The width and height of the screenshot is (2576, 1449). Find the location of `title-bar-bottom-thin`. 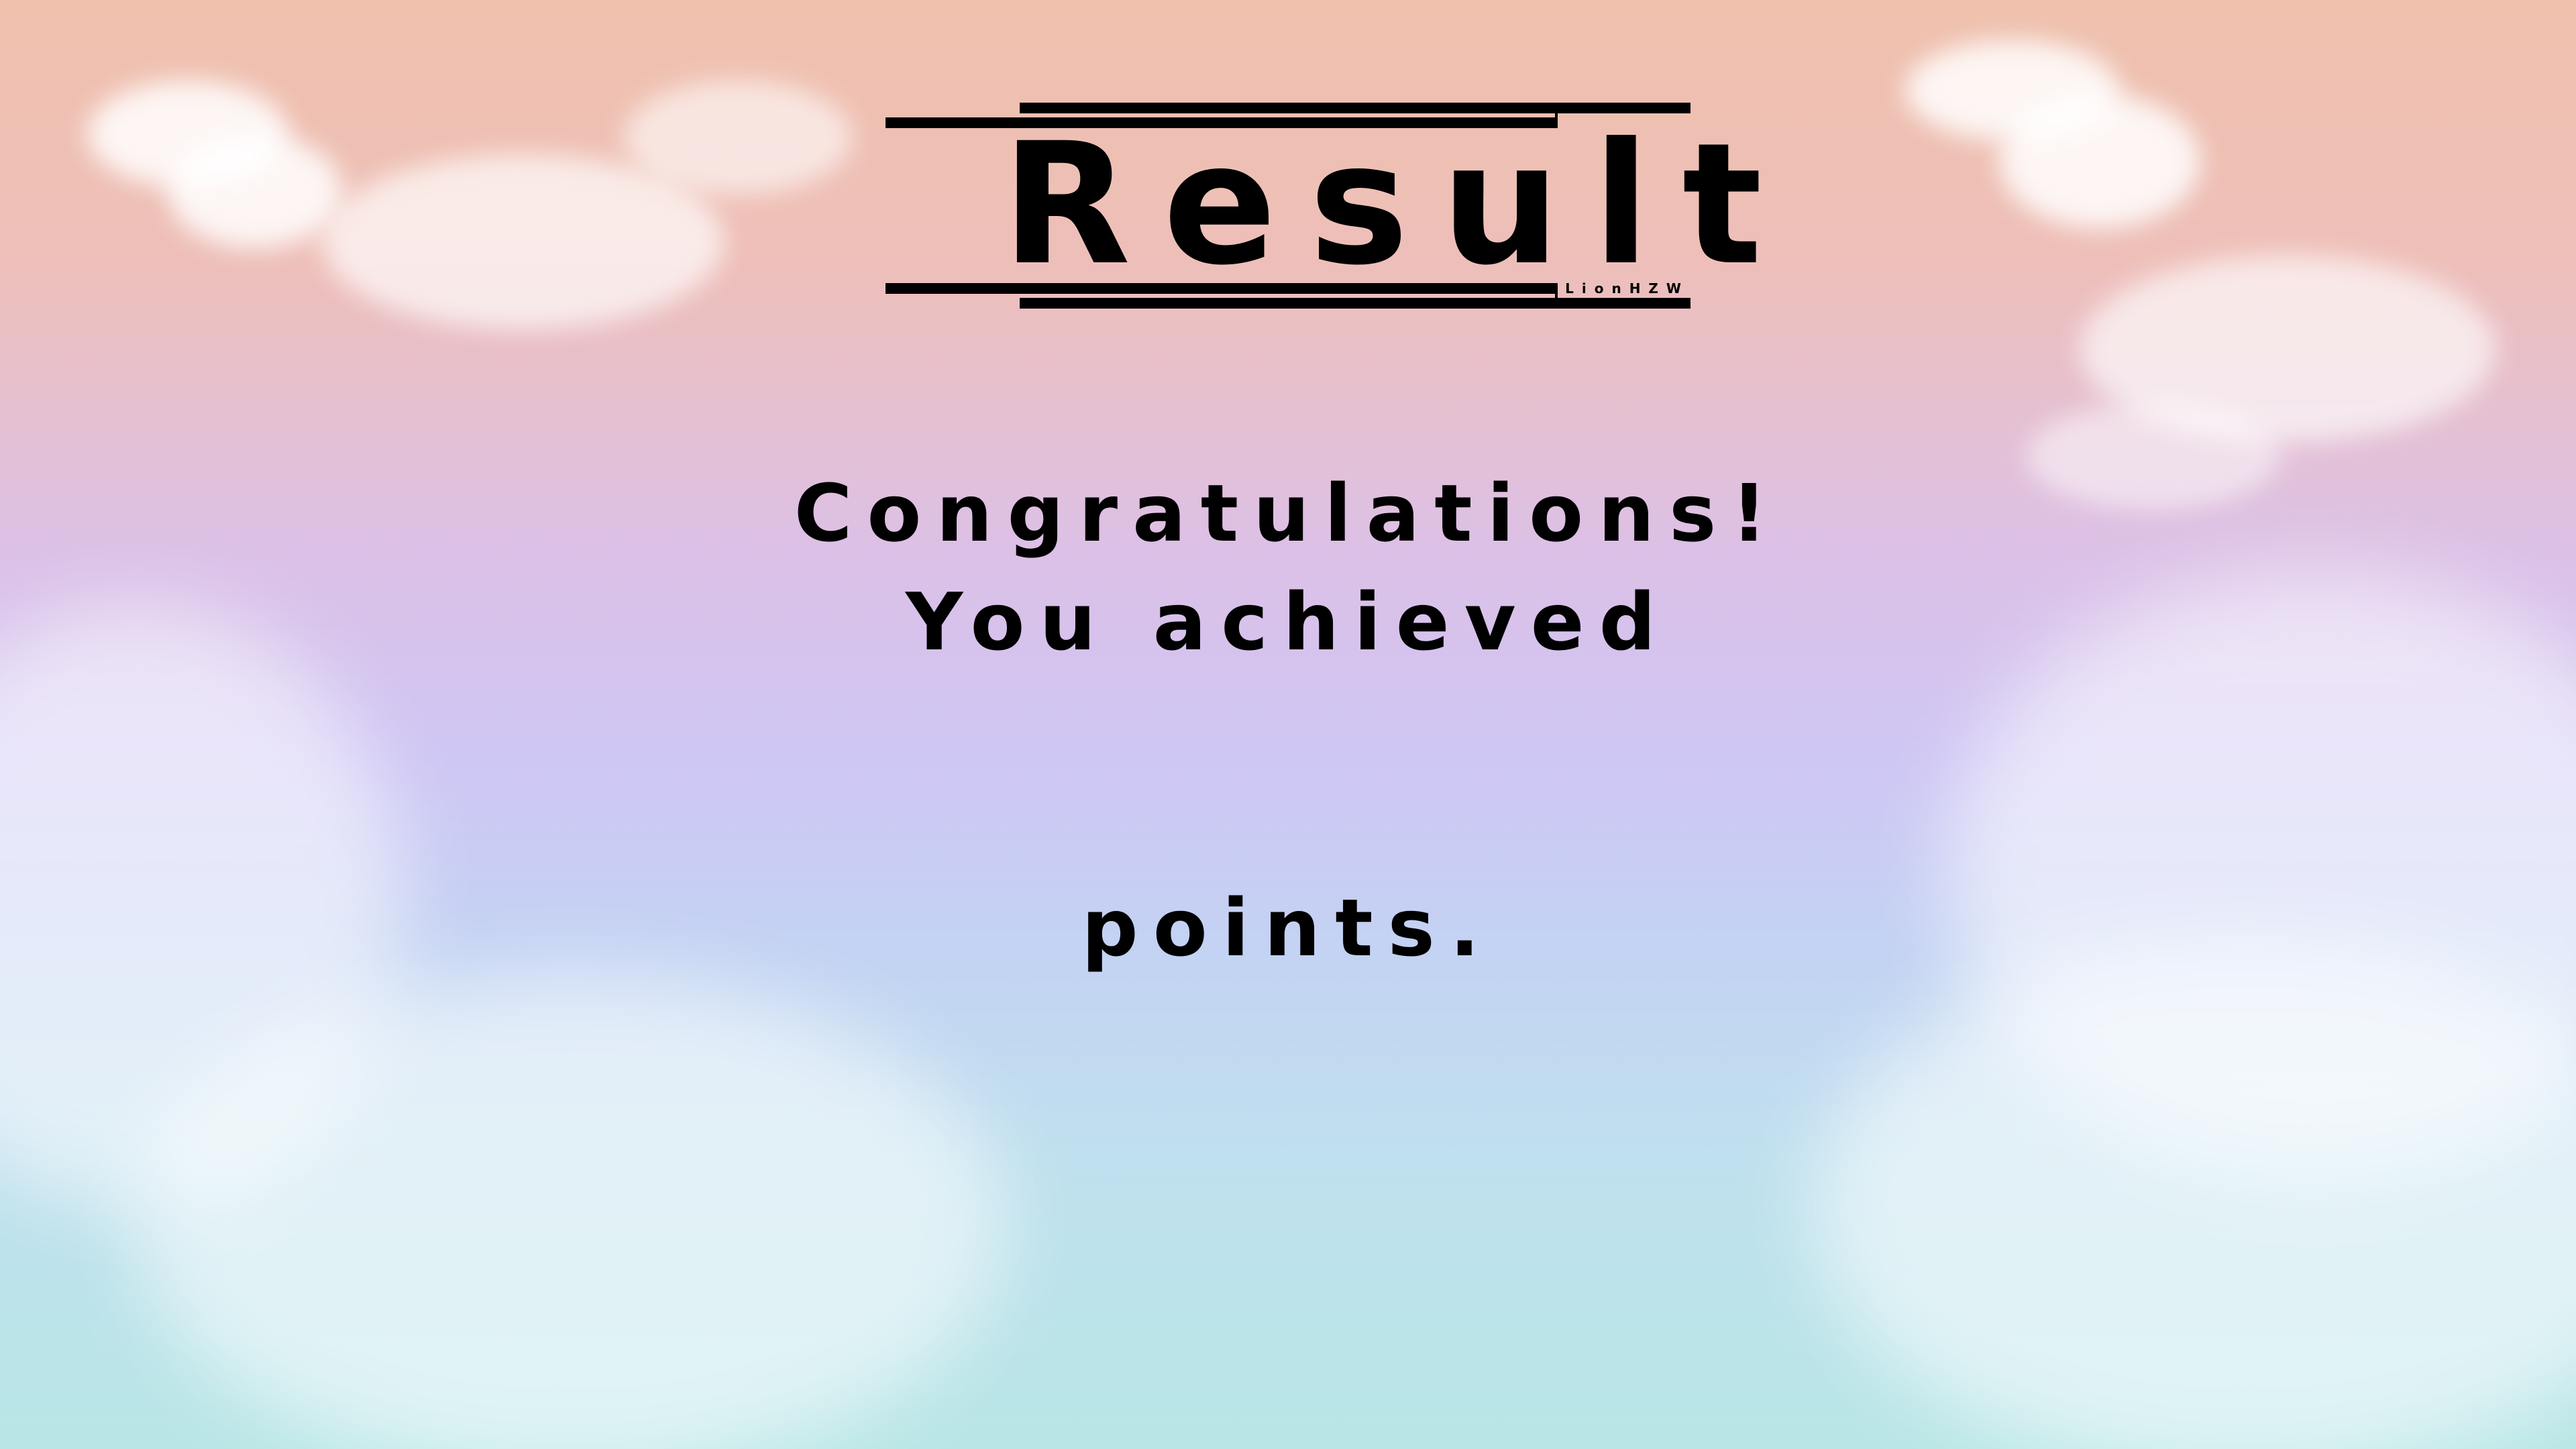

title-bar-bottom-thin is located at coordinates (1355, 303).